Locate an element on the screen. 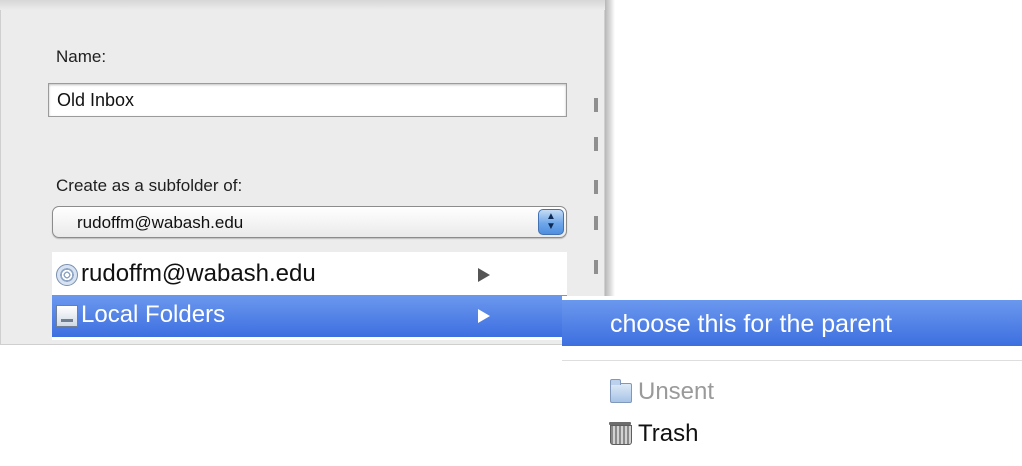 The height and width of the screenshot is (466, 1022). folder-icon is located at coordinates (621, 391).